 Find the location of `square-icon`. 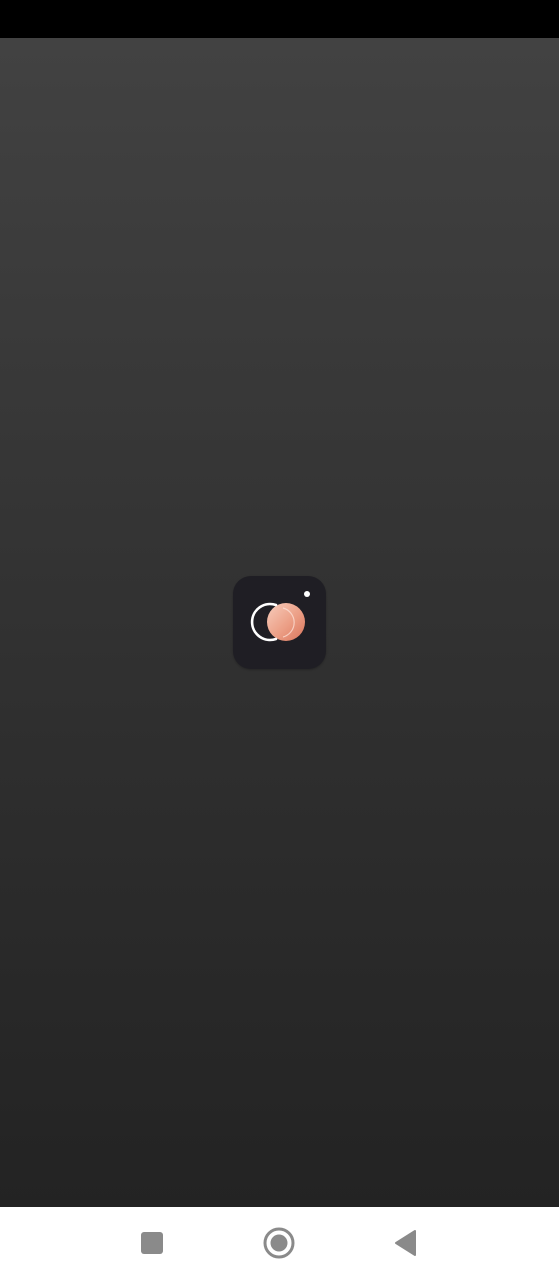

square-icon is located at coordinates (152, 1243).